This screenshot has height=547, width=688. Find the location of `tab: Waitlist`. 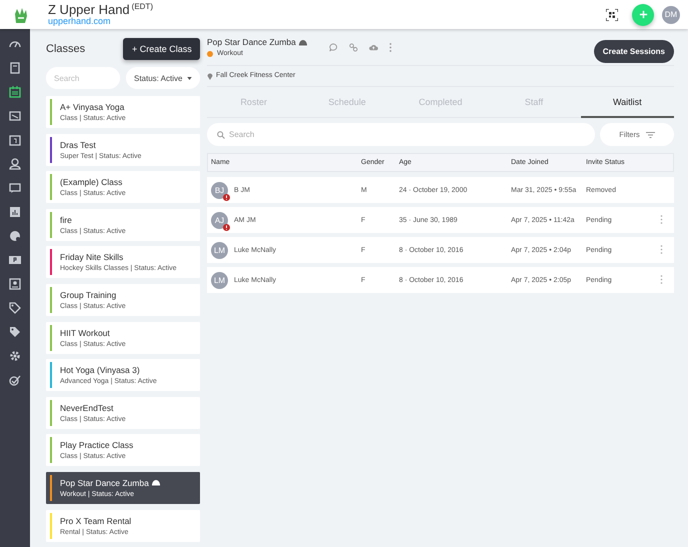

tab: Waitlist is located at coordinates (627, 102).